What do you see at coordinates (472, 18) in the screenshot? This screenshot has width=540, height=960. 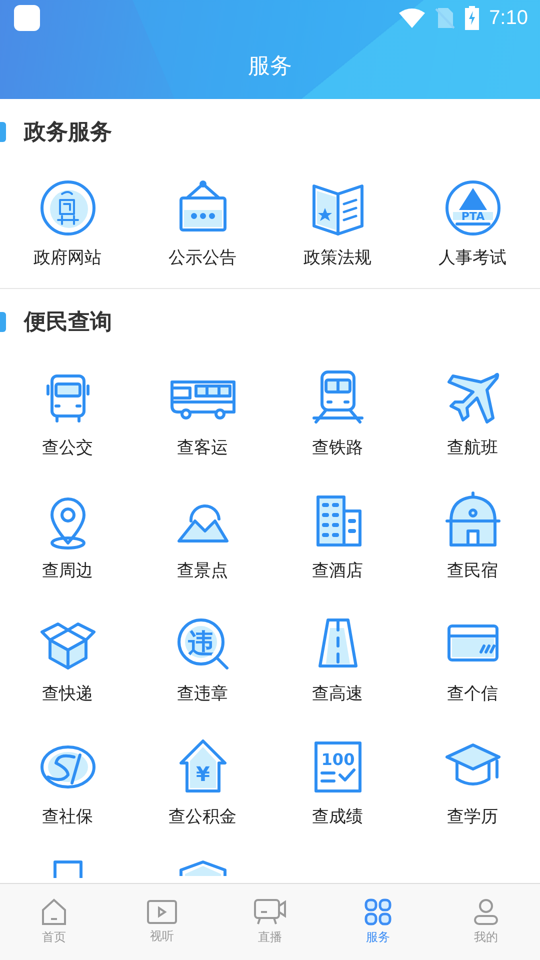 I see `battery-icon` at bounding box center [472, 18].